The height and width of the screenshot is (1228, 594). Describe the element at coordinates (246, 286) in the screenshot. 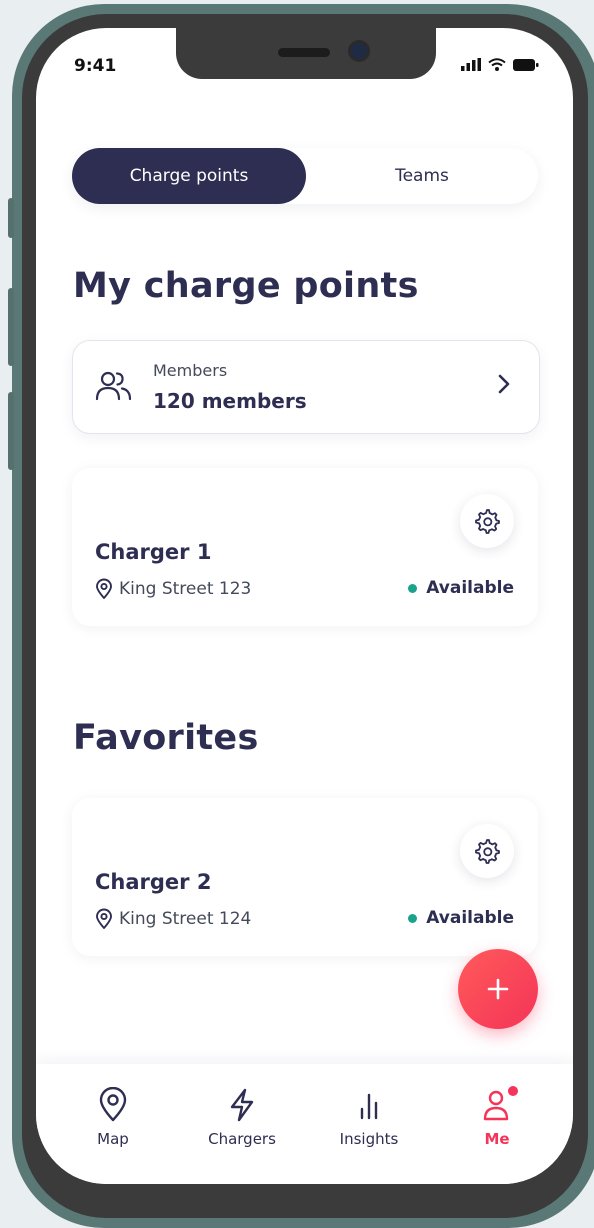

I see `section-title-my-charge-points: My charge points` at that location.